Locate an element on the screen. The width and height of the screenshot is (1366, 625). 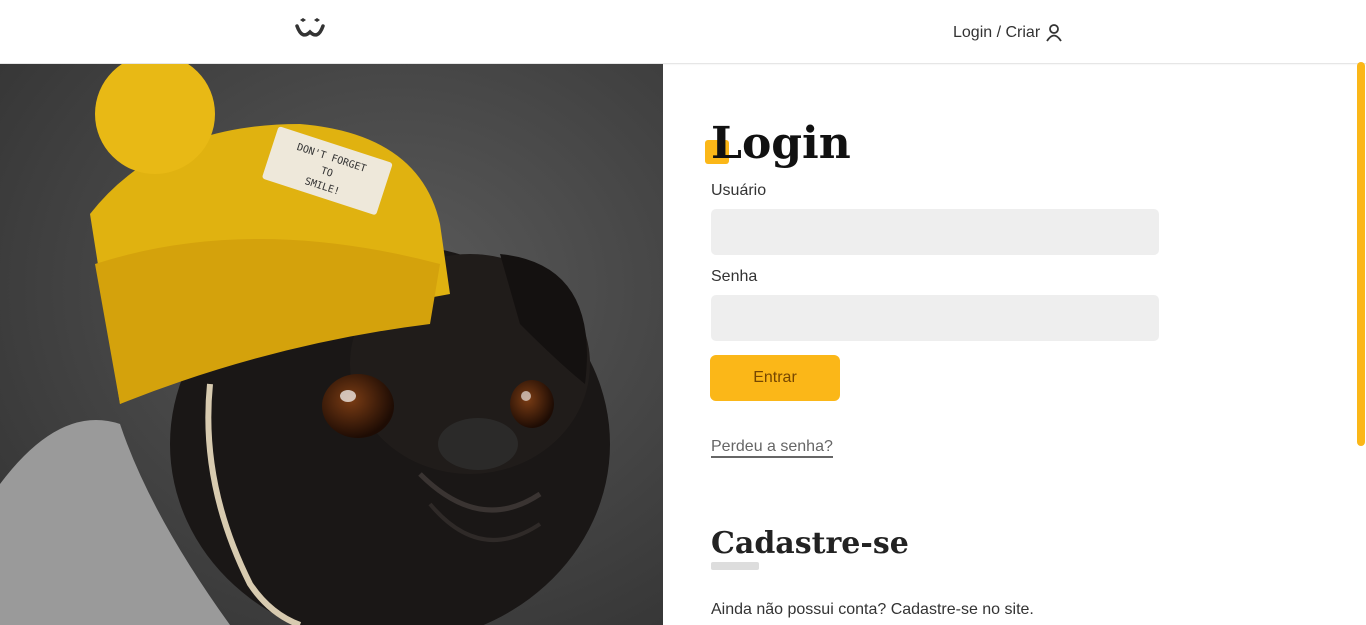
submit-button: Entrar is located at coordinates (775, 378).